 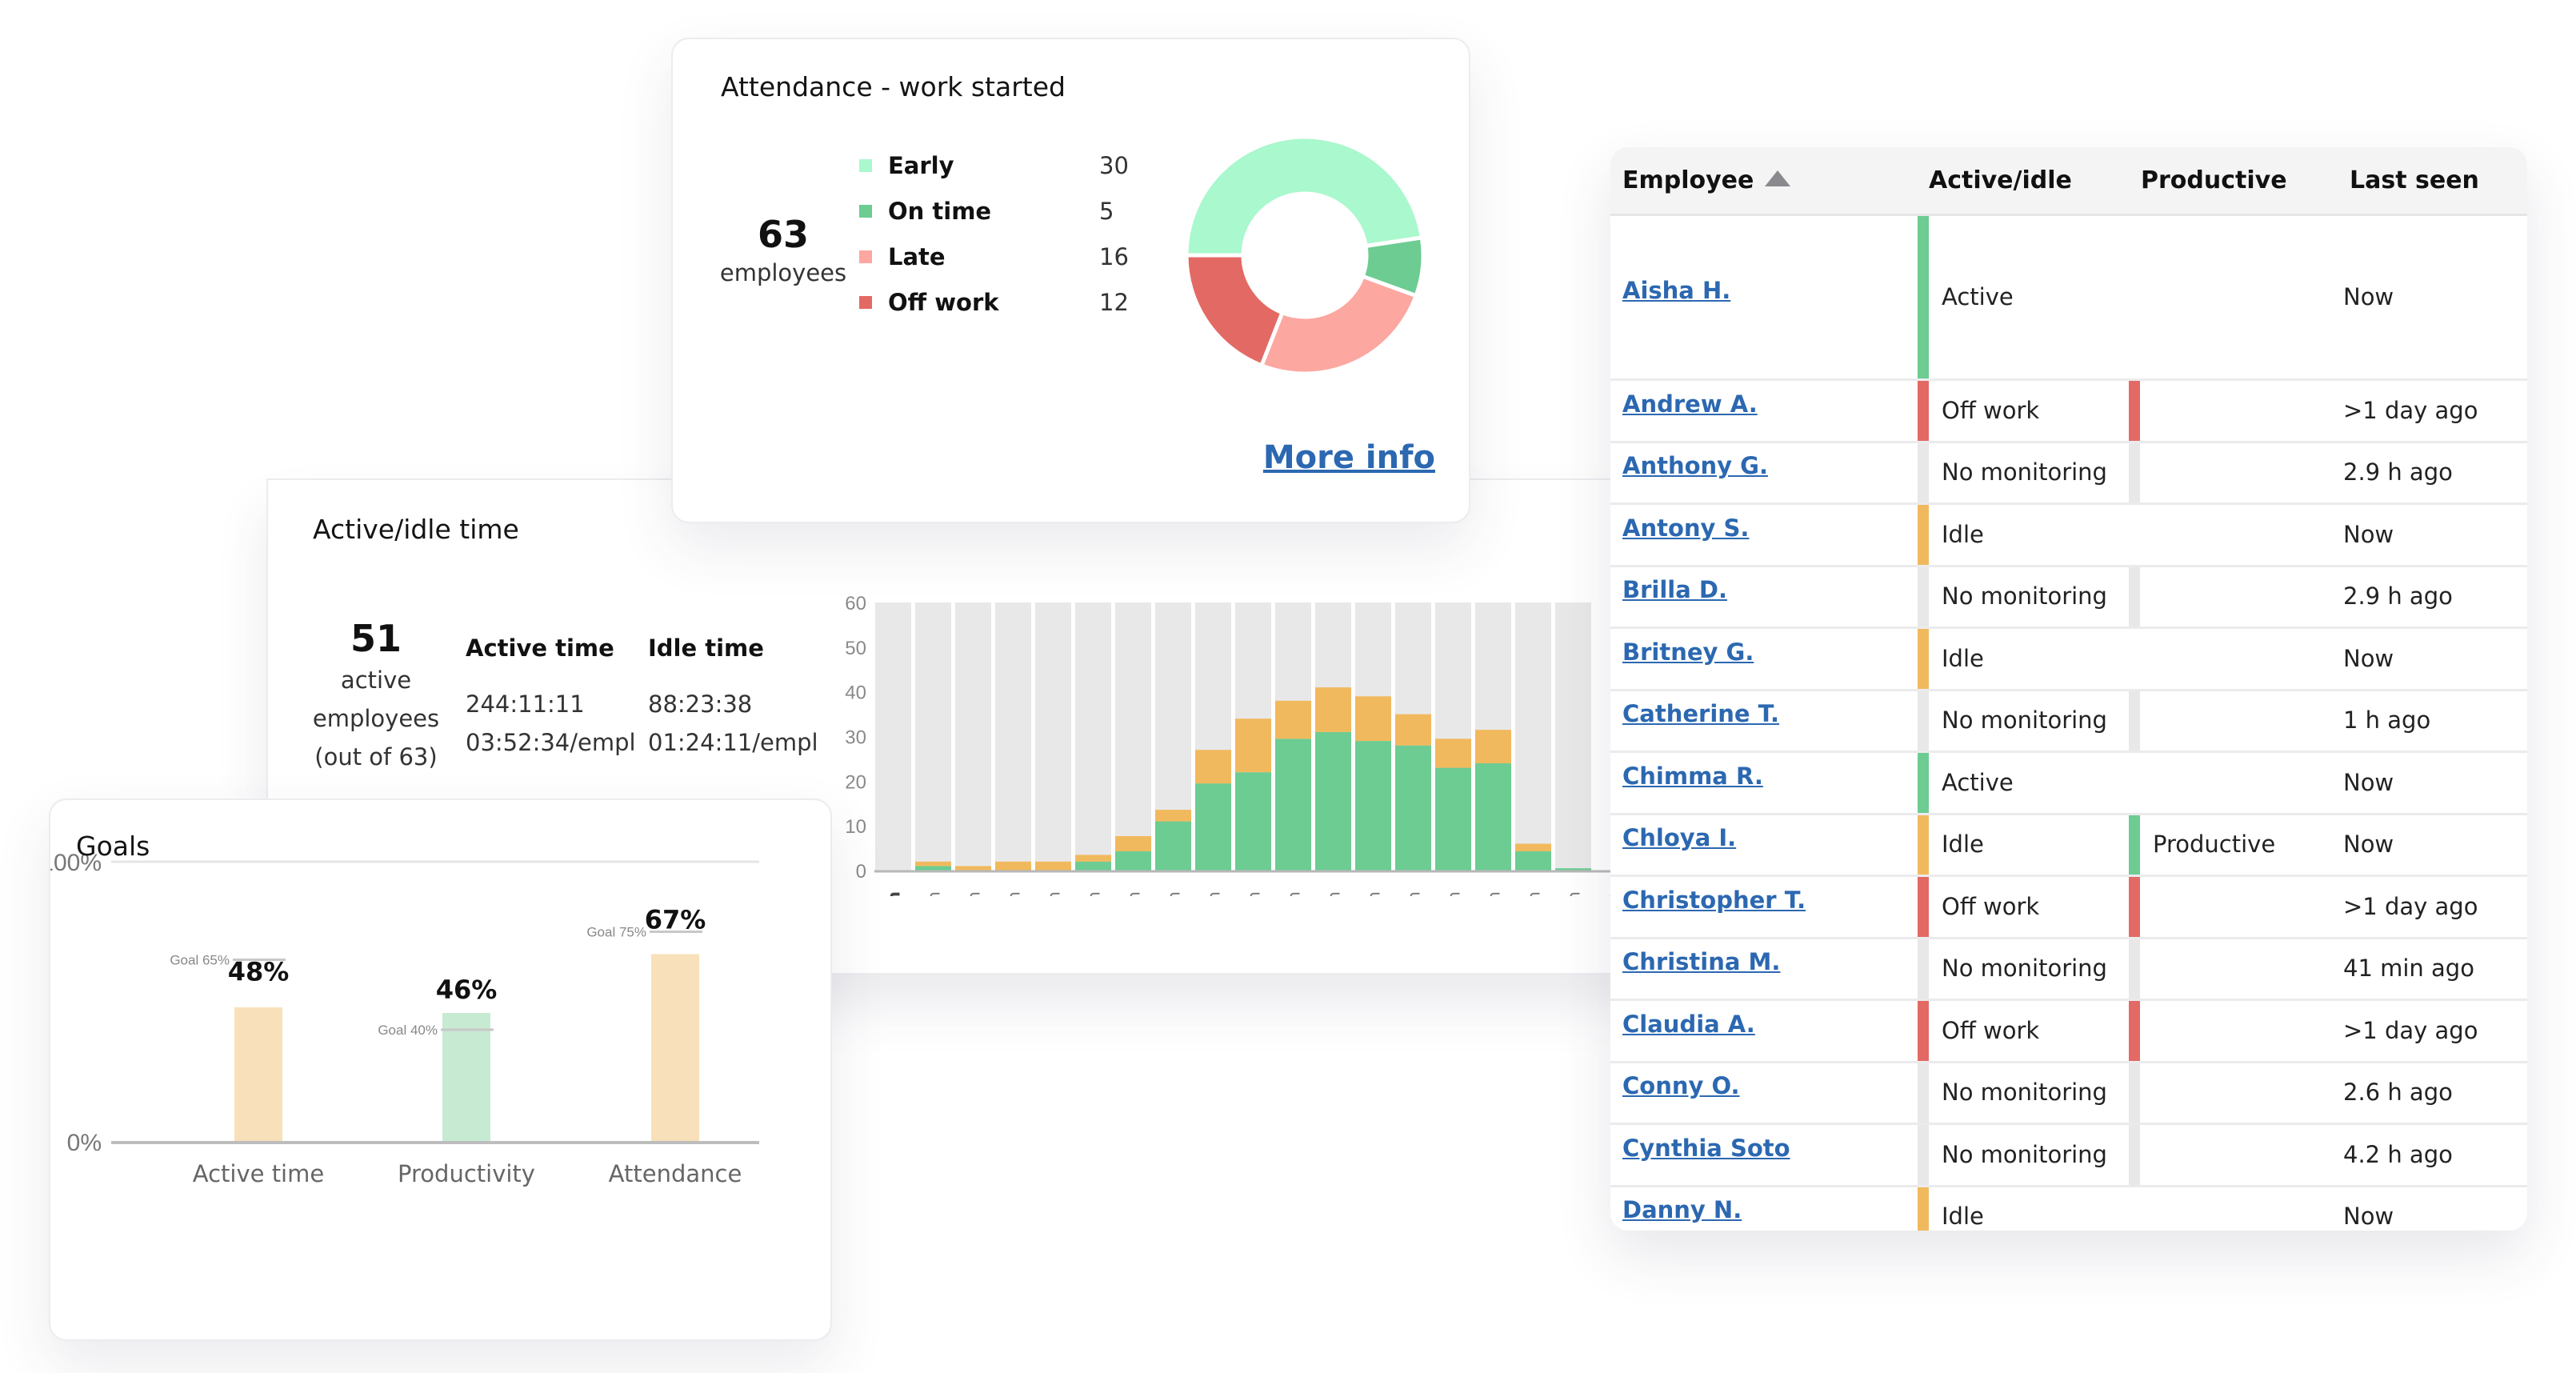 What do you see at coordinates (2368, 782) in the screenshot?
I see `last-seen: Now` at bounding box center [2368, 782].